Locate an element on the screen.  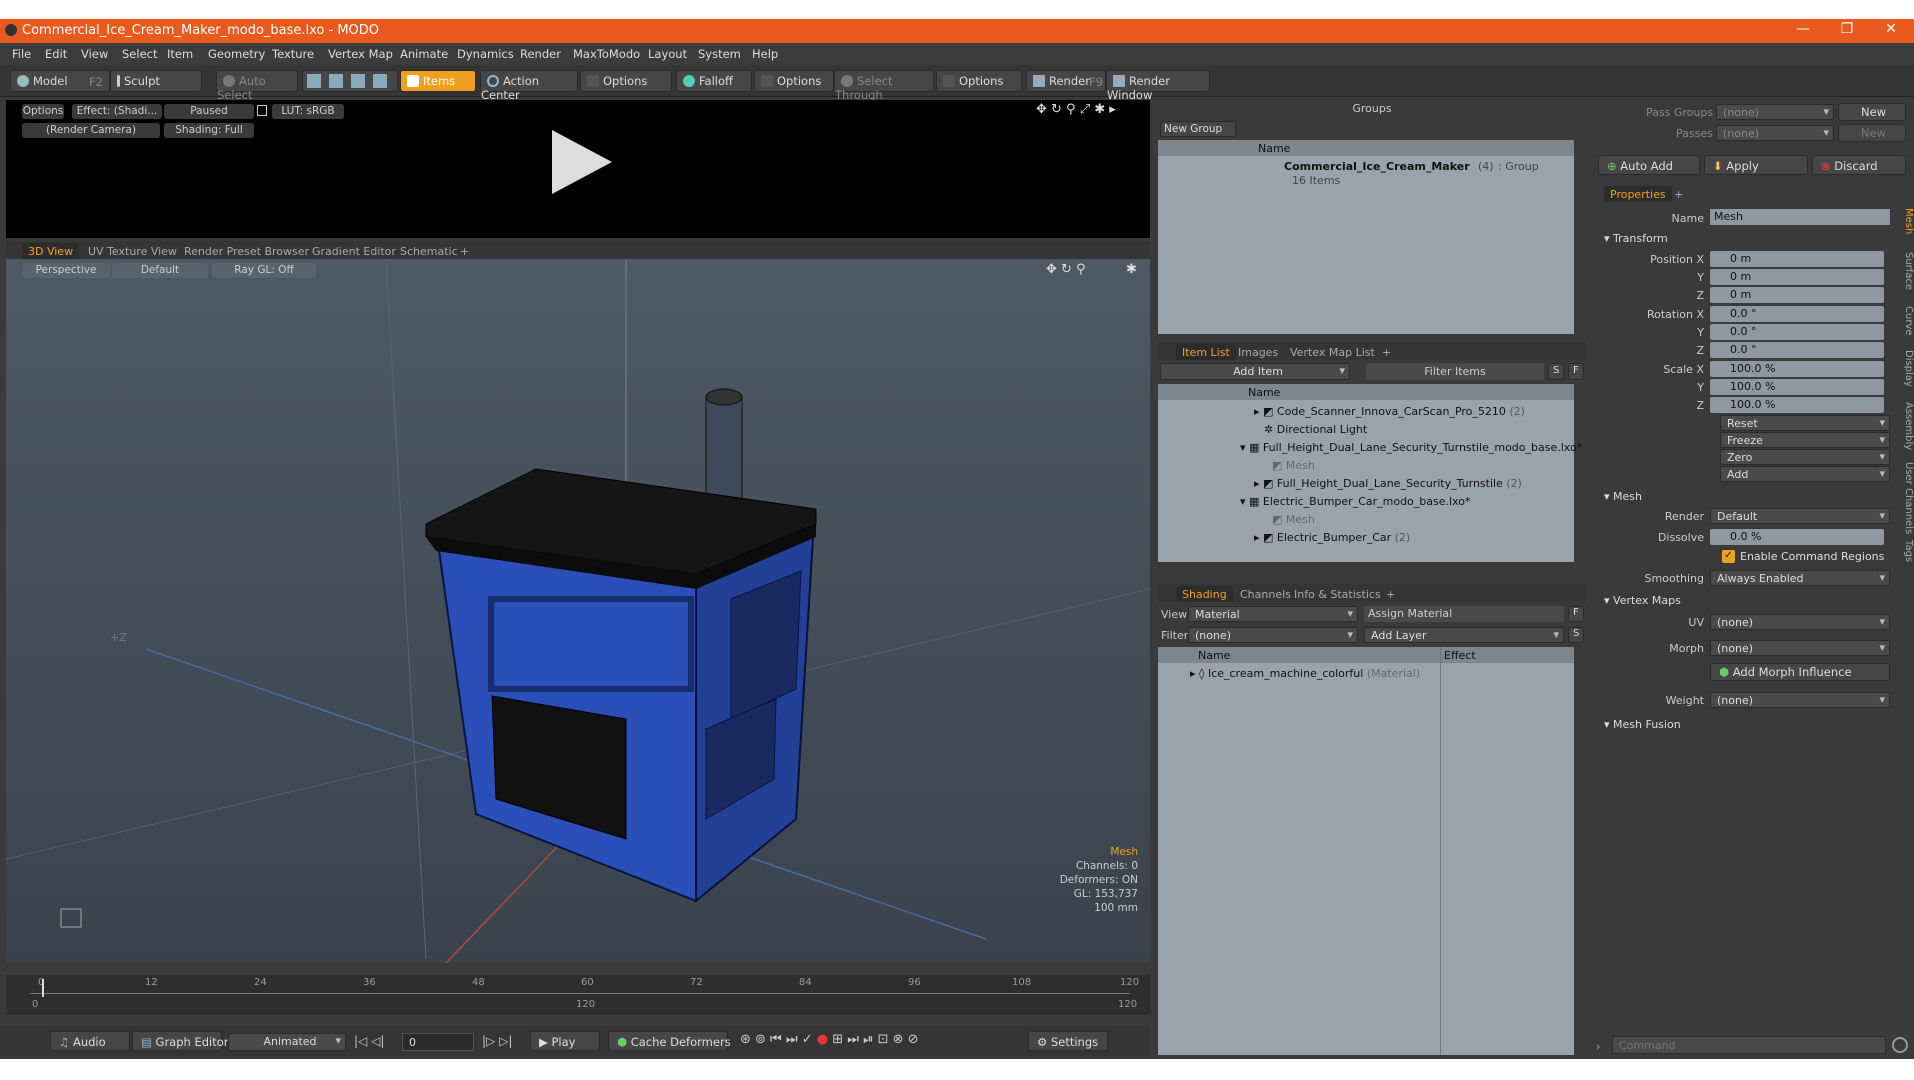
filter-dropdown: (none) is located at coordinates (1273, 635).